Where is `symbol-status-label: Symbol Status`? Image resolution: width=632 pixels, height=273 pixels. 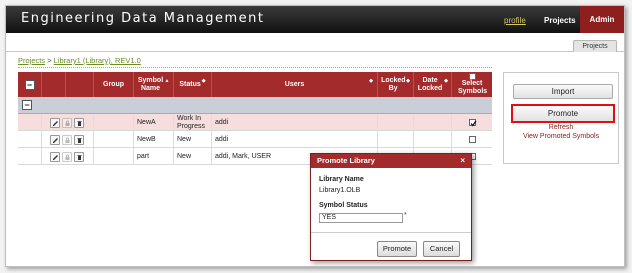 symbol-status-label: Symbol Status is located at coordinates (343, 205).